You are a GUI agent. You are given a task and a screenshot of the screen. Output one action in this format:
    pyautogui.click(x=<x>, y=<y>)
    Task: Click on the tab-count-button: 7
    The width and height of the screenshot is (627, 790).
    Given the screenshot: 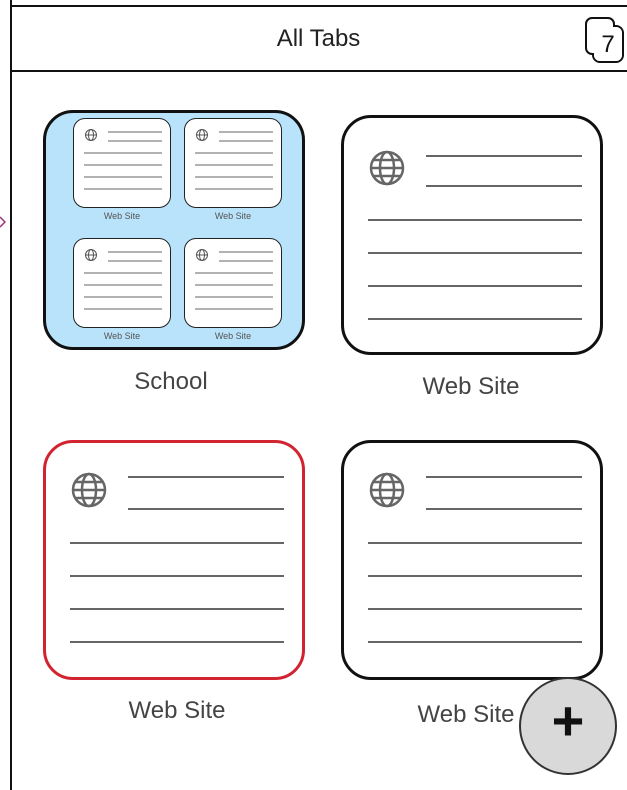 What is the action you would take?
    pyautogui.click(x=604, y=40)
    